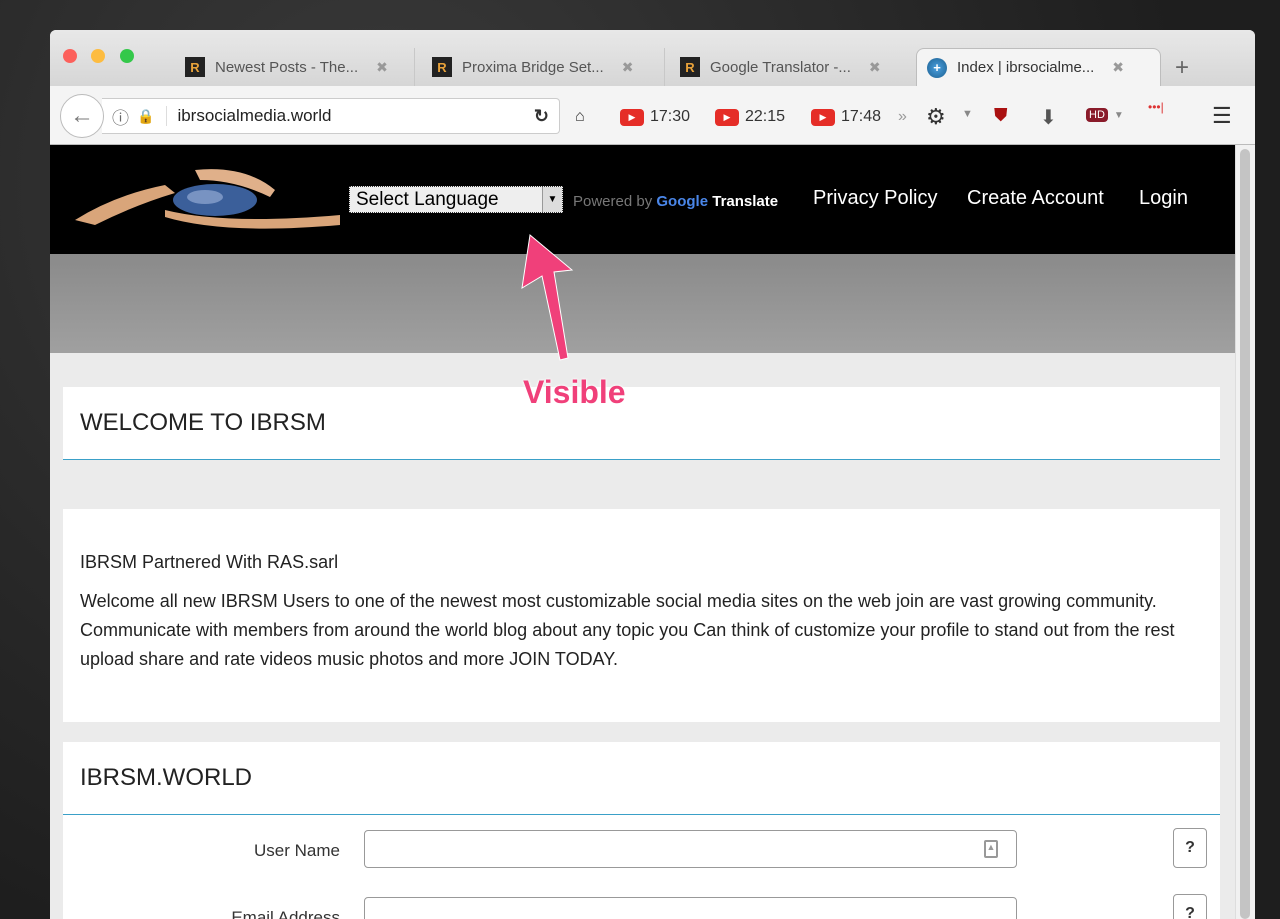 The width and height of the screenshot is (1280, 919). What do you see at coordinates (936, 117) in the screenshot?
I see `settings-icon: ⚙` at bounding box center [936, 117].